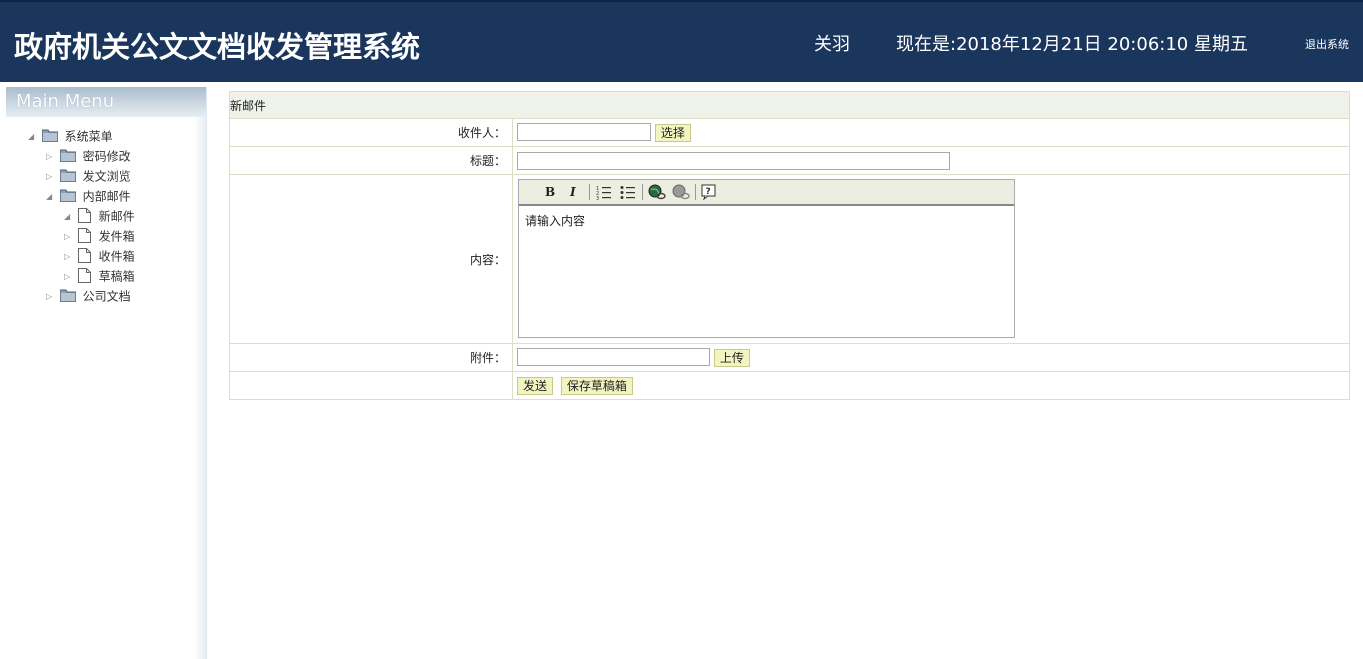 The height and width of the screenshot is (659, 1363). Describe the element at coordinates (1072, 44) in the screenshot. I see `datetime-display: 现在是:2018年12月21日 20:06:10 星期五` at that location.